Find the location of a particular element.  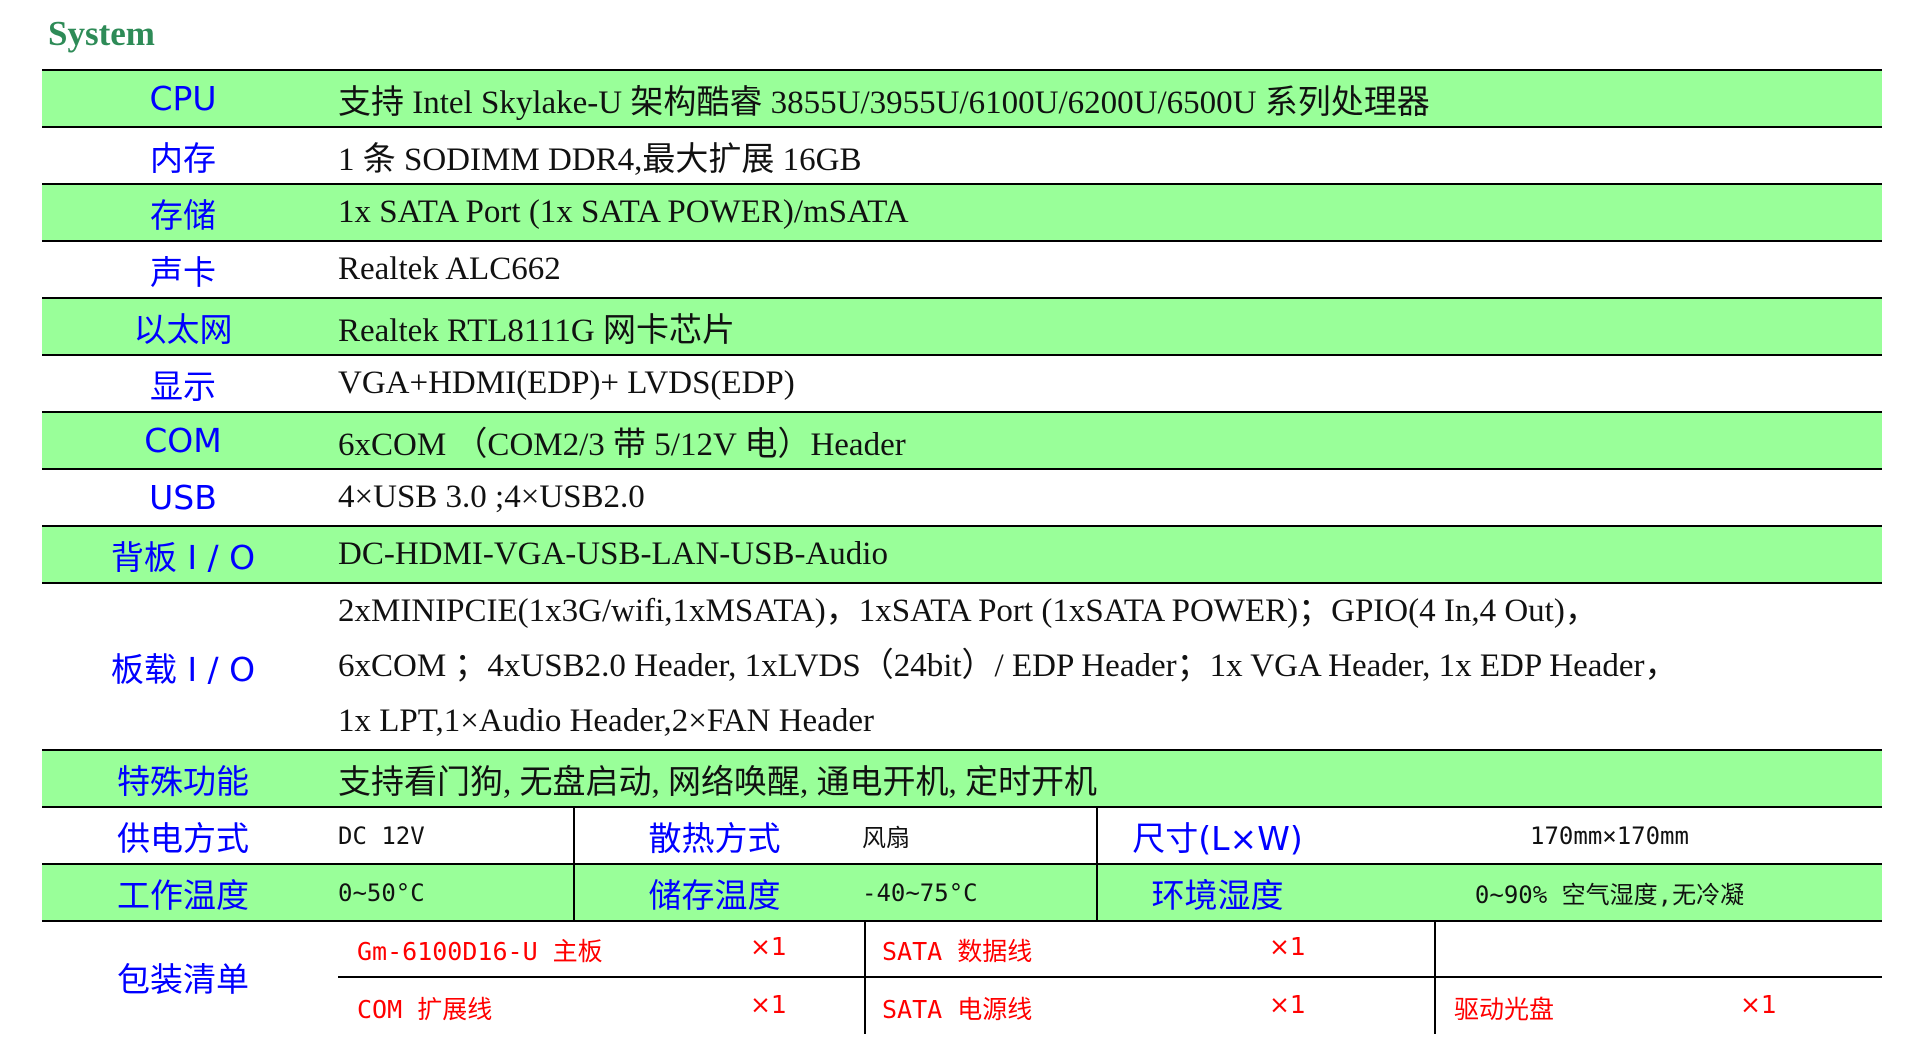

spec-row-display: 显示 VGA+HDMI(EDP)+ LVDS(EDP) is located at coordinates (962, 383).